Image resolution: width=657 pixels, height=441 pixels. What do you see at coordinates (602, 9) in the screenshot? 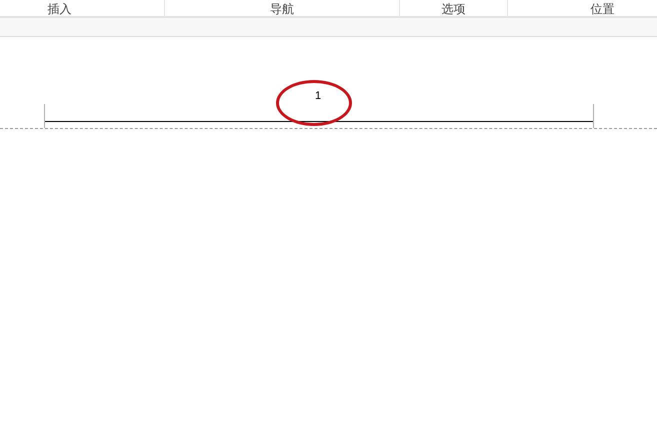
I see `group-label: 位置` at bounding box center [602, 9].